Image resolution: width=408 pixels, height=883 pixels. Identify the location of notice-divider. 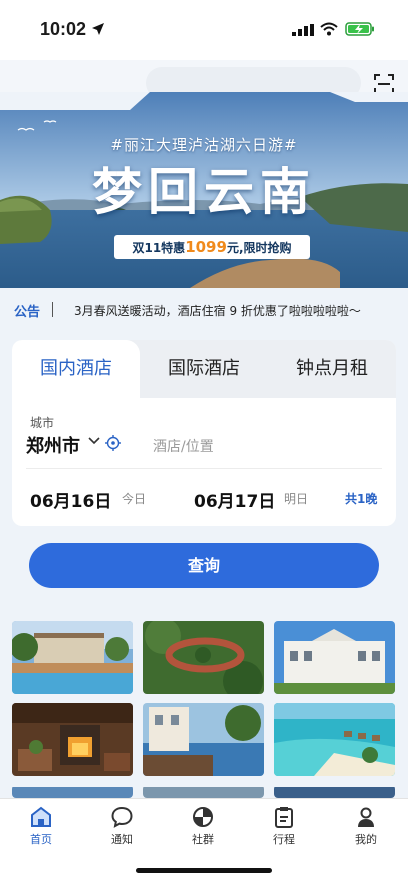
(52, 309).